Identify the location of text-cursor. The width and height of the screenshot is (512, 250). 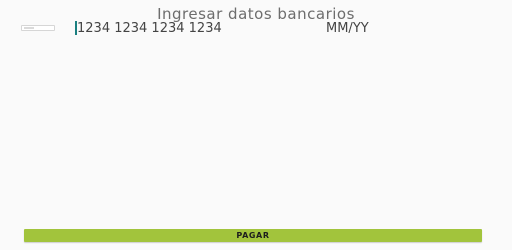
(76, 28).